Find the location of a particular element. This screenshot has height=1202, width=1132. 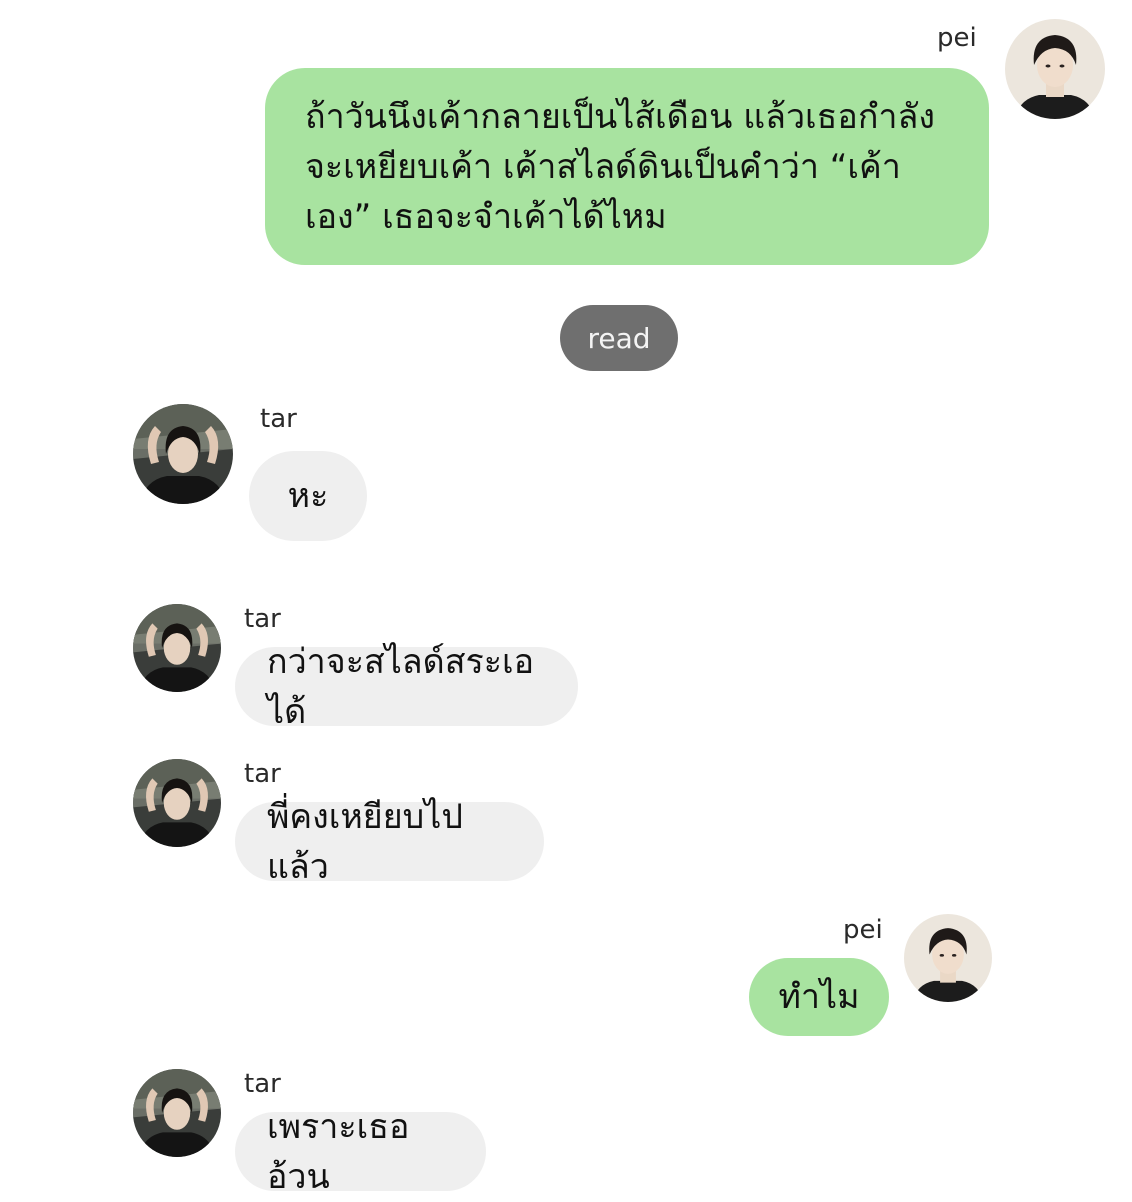

message-bubble: พี่คงเหยียบไปแล้ว is located at coordinates (389, 842).